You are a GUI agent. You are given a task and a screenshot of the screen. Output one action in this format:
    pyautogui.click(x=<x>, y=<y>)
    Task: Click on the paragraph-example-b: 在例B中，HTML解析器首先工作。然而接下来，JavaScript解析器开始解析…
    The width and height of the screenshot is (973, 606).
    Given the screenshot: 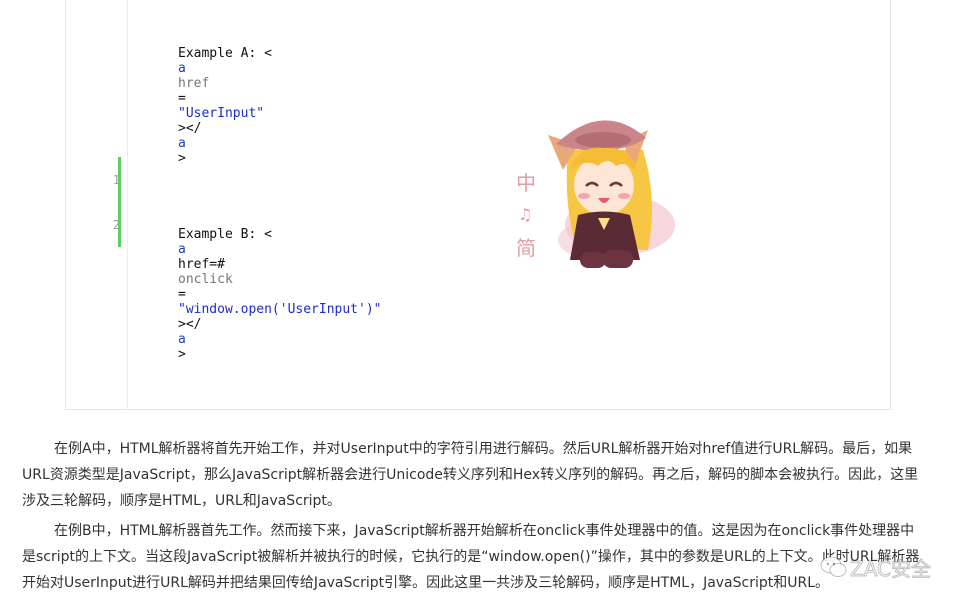 What is the action you would take?
    pyautogui.click(x=471, y=557)
    